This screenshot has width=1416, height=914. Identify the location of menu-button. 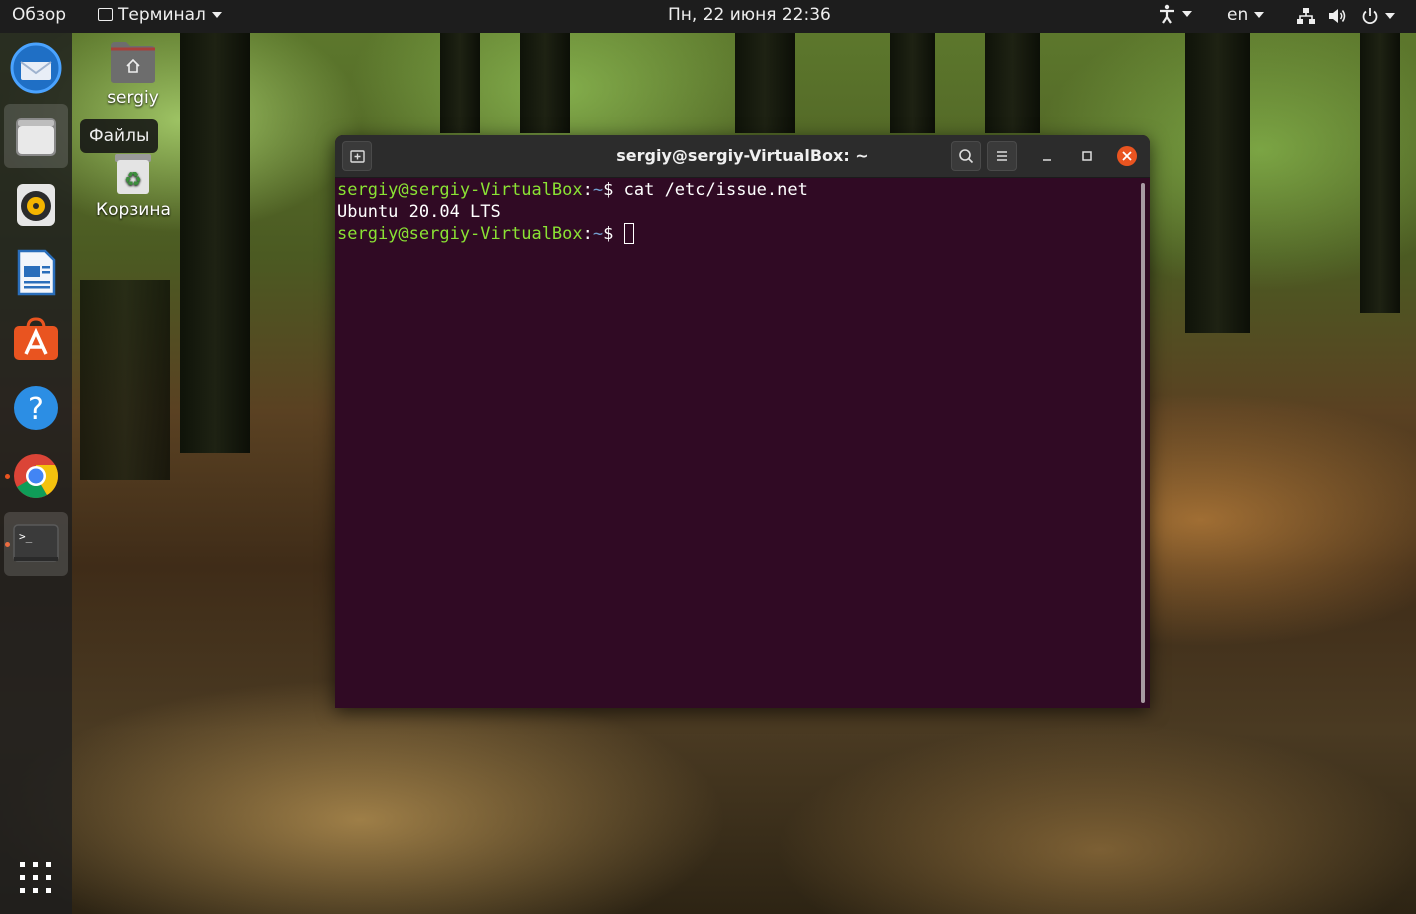
(1002, 156).